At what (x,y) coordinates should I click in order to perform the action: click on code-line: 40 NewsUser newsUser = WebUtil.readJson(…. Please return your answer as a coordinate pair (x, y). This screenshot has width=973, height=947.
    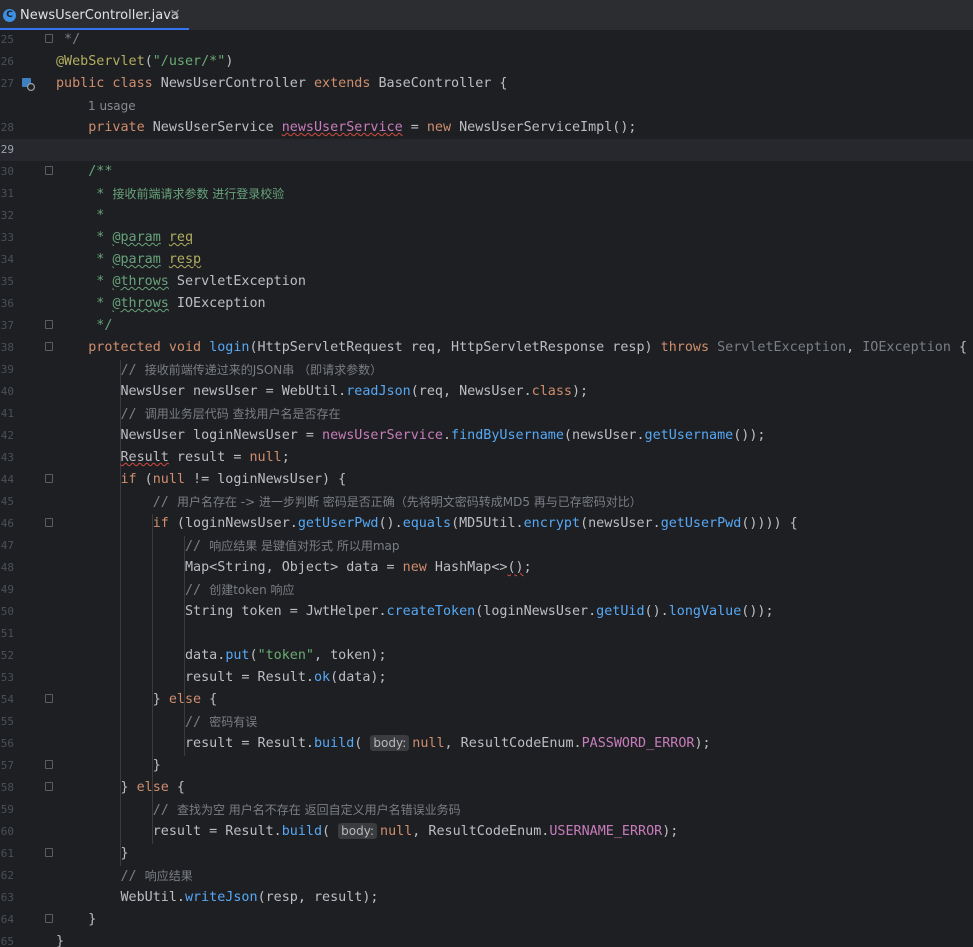
    Looking at the image, I should click on (294, 391).